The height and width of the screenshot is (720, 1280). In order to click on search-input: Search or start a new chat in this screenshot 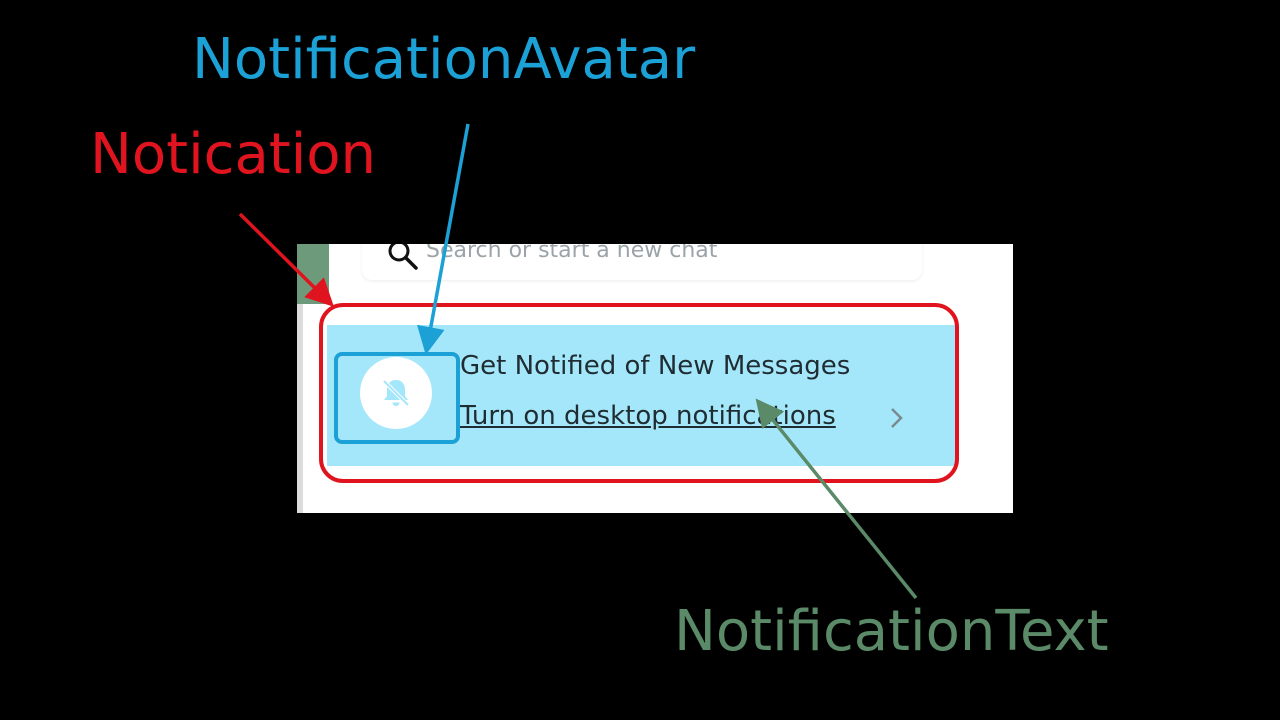, I will do `click(571, 253)`.